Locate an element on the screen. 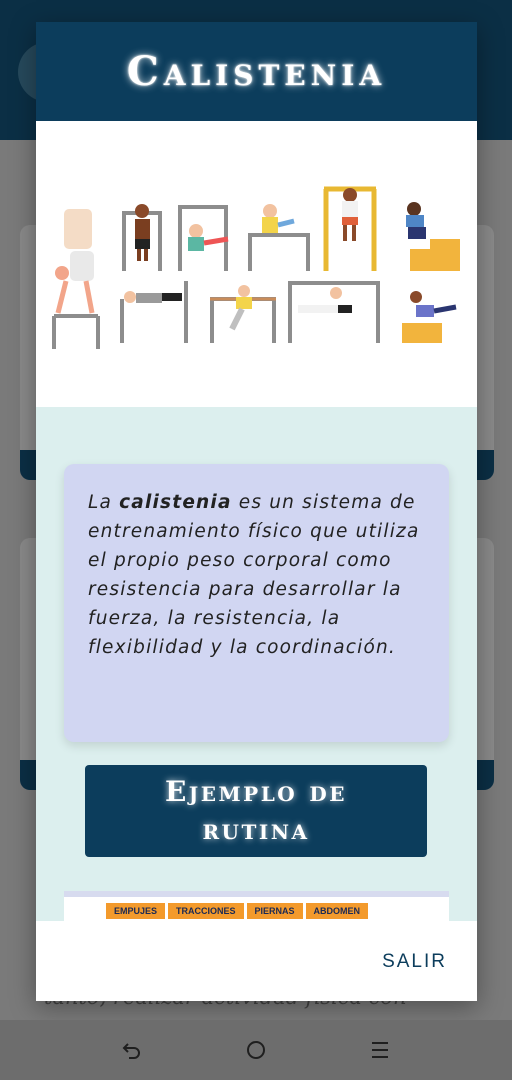 Image resolution: width=512 pixels, height=1080 pixels. system-navigation-bar is located at coordinates (256, 1050).